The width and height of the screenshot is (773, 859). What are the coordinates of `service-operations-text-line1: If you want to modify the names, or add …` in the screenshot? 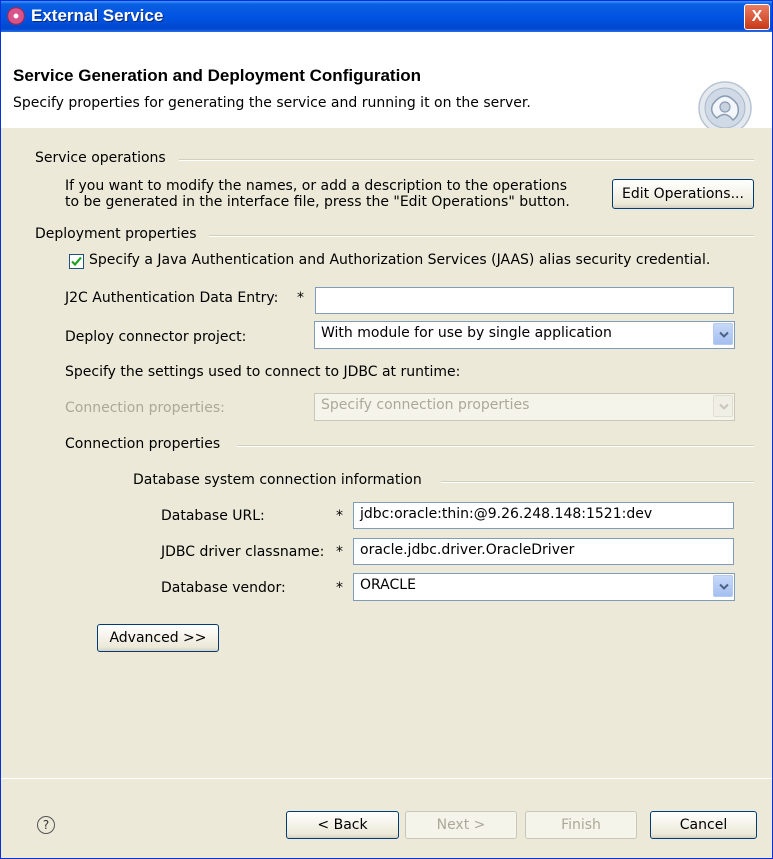 It's located at (316, 186).